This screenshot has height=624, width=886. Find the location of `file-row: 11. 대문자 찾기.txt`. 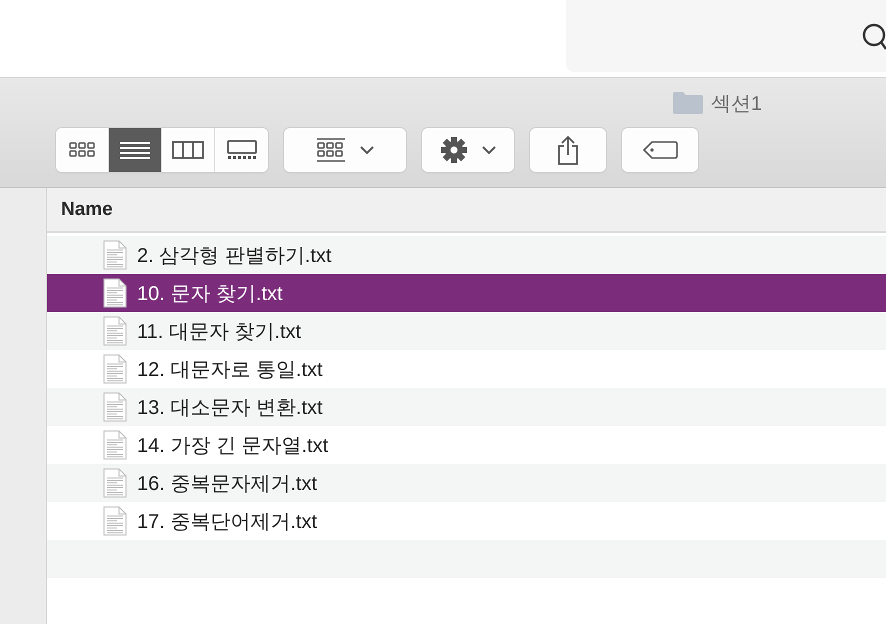

file-row: 11. 대문자 찾기.txt is located at coordinates (466, 331).